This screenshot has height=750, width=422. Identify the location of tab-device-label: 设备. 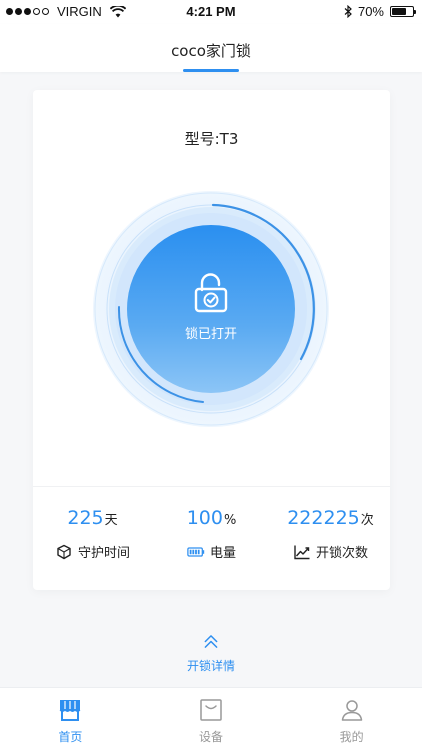
(211, 737).